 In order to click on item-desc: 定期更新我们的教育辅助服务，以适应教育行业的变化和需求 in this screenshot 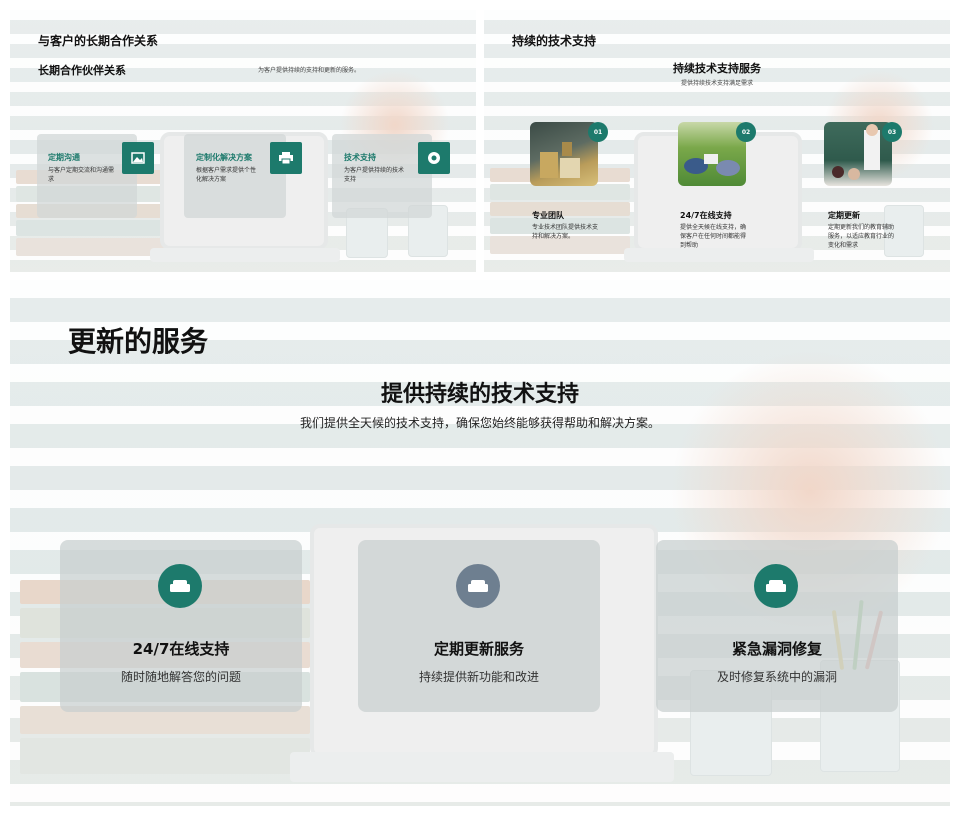, I will do `click(861, 236)`.